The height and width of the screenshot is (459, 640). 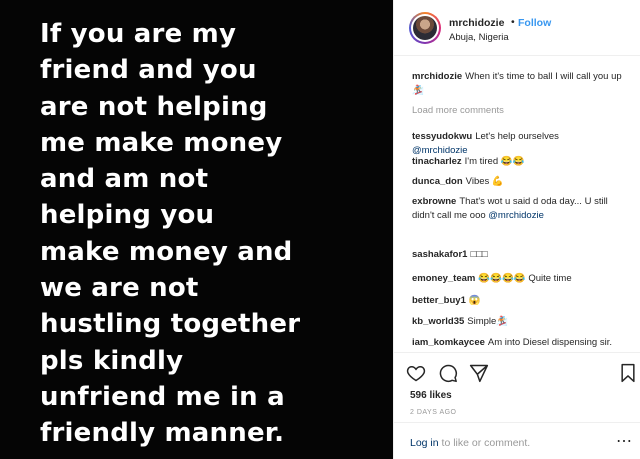 What do you see at coordinates (439, 254) in the screenshot?
I see `comment-username: sashakafor1` at bounding box center [439, 254].